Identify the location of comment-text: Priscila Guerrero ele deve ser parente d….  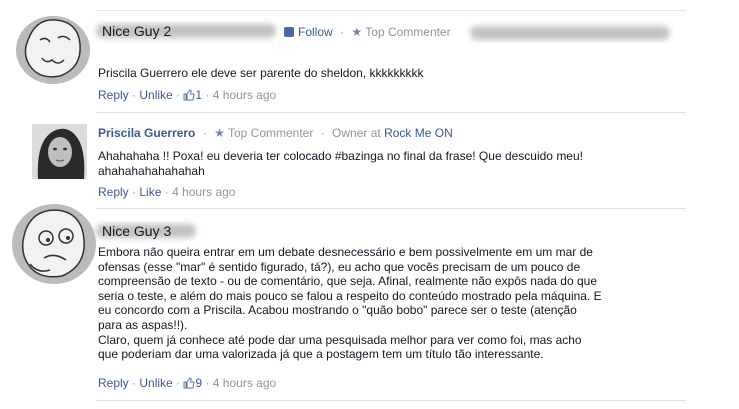
(261, 73).